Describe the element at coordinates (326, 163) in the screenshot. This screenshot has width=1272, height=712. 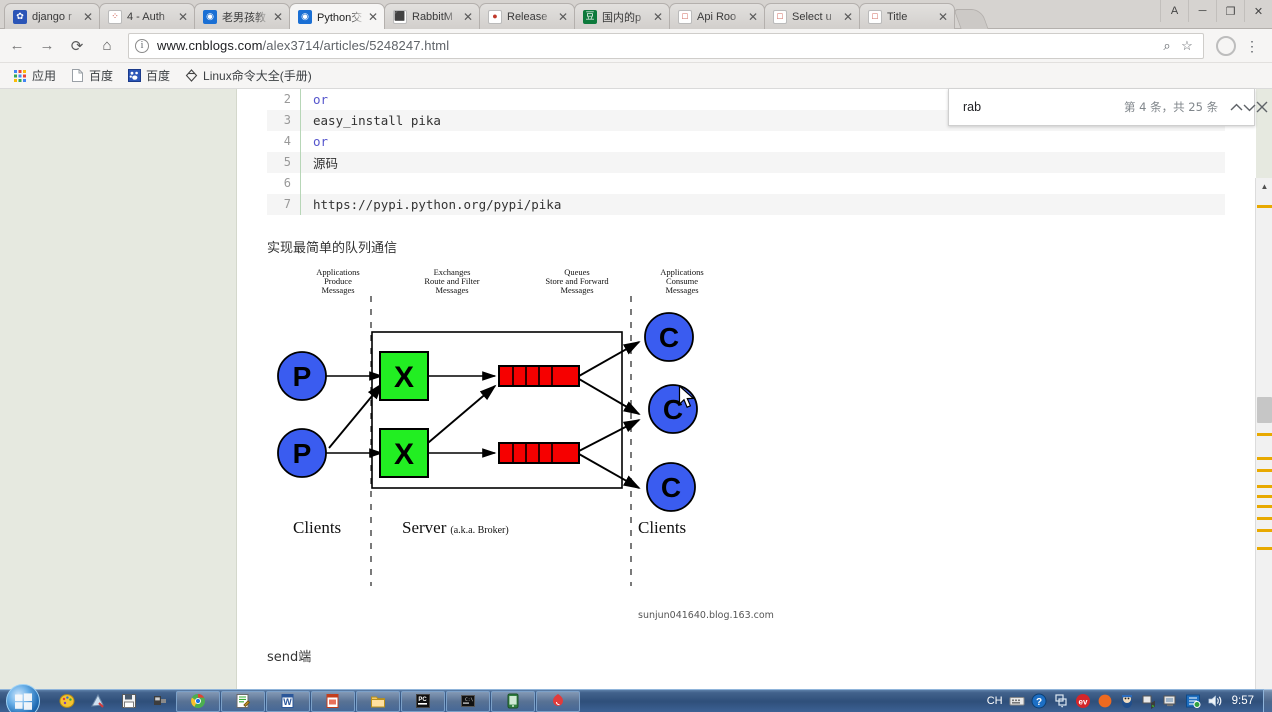
I see `code-line-text: 源码` at that location.